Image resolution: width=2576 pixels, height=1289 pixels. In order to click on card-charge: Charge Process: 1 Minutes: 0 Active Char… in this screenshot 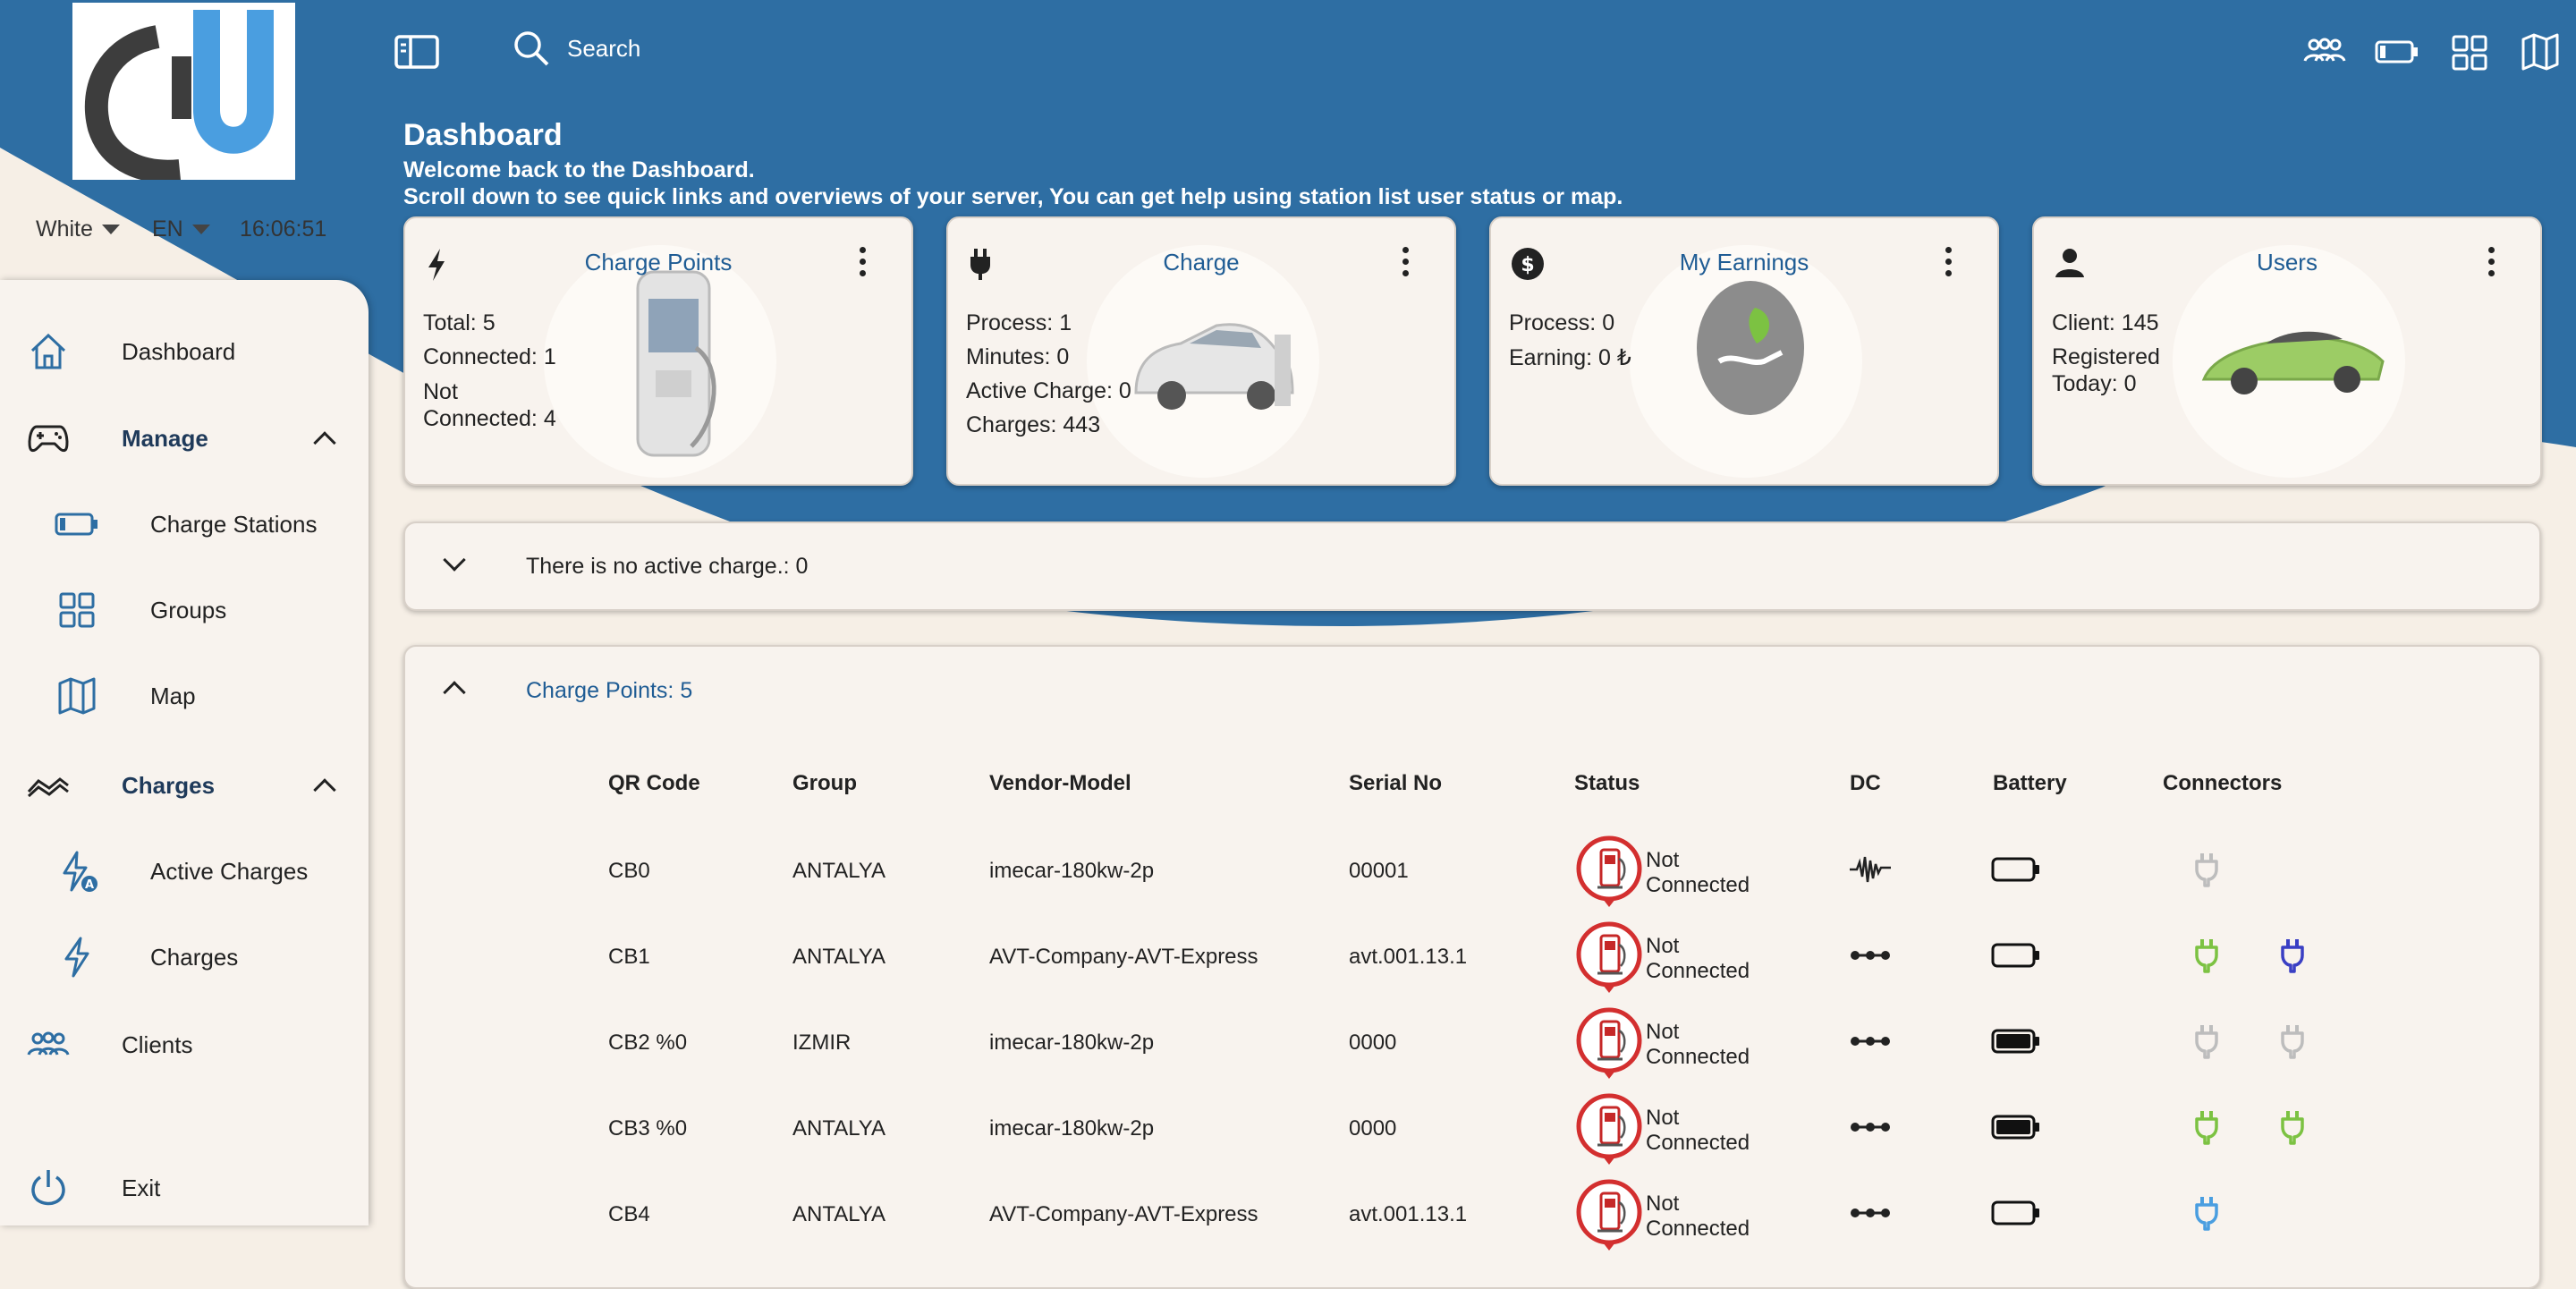, I will do `click(1201, 351)`.